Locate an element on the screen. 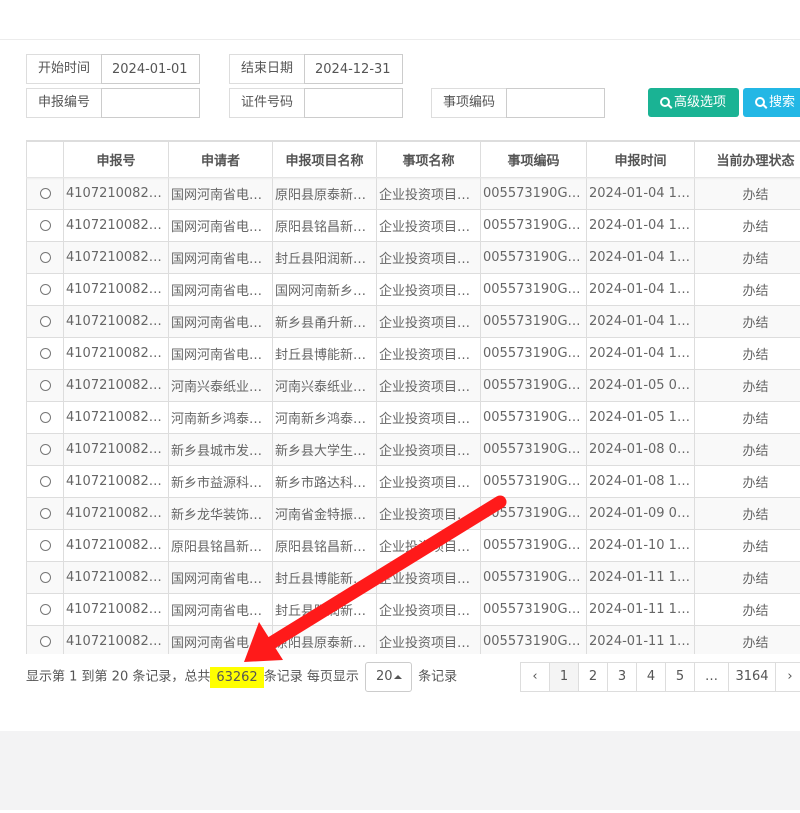 This screenshot has width=800, height=813. start-time-input is located at coordinates (150, 69).